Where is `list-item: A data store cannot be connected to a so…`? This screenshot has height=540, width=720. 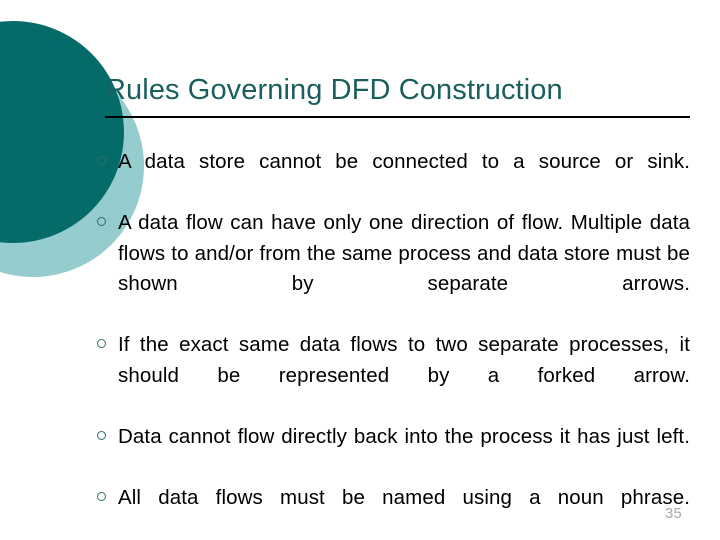 list-item: A data store cannot be connected to a so… is located at coordinates (393, 177).